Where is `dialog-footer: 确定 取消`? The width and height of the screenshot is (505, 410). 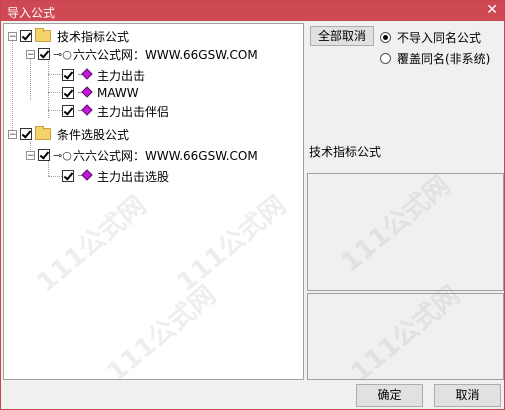 dialog-footer: 确定 取消 is located at coordinates (253, 395).